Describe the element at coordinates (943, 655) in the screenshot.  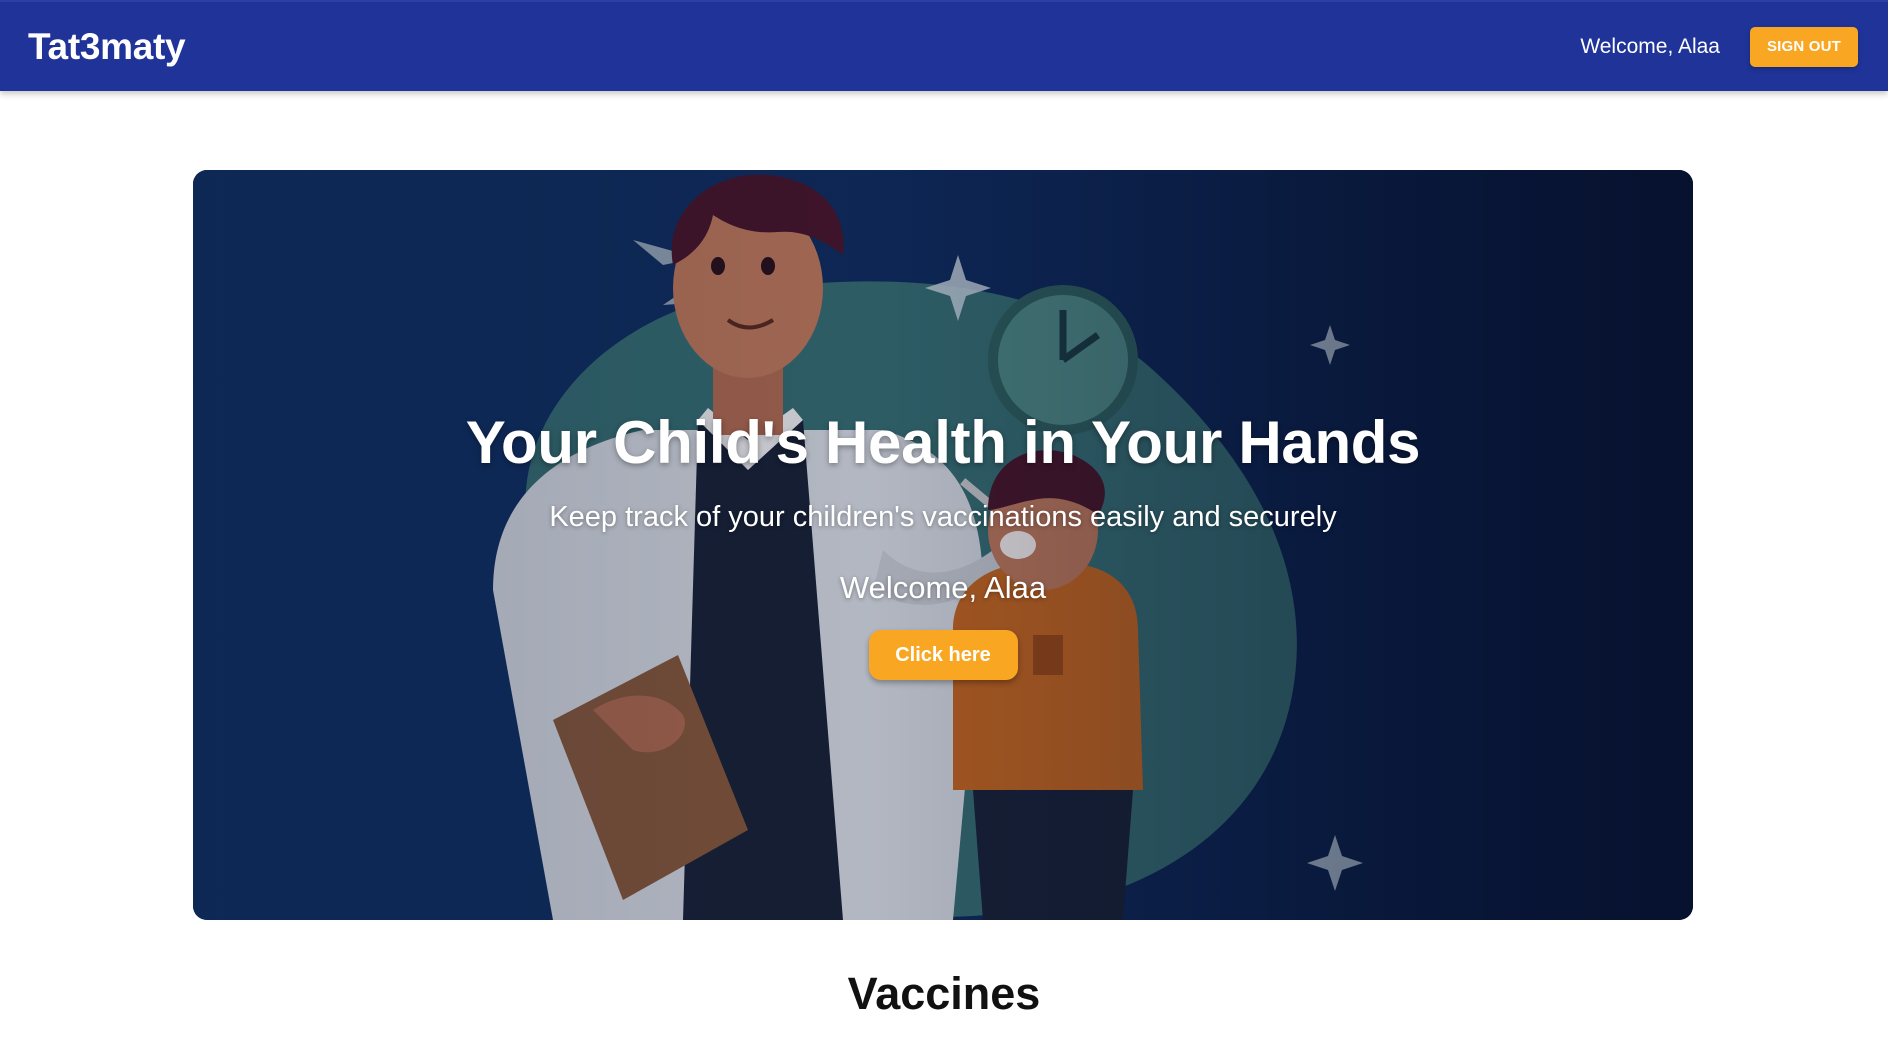
I see `click-here-button: Click here` at that location.